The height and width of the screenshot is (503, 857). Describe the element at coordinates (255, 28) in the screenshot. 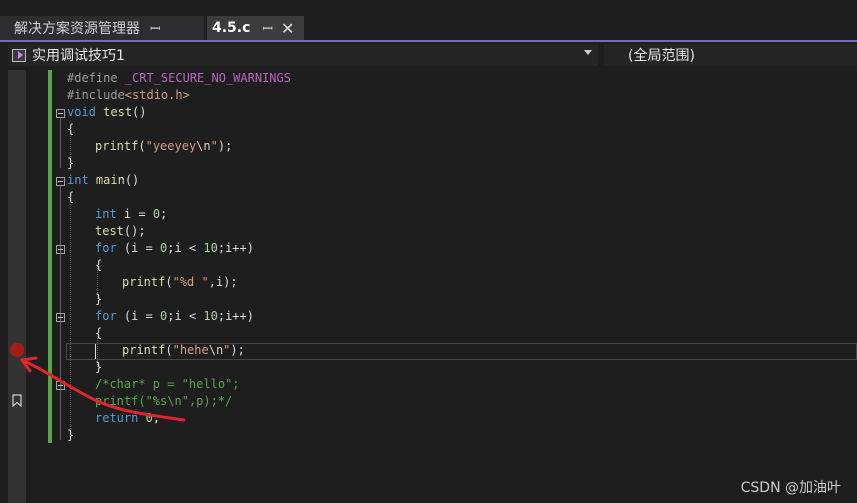

I see `tab-4-5-c: 4.5.c ꟷ ✕` at that location.